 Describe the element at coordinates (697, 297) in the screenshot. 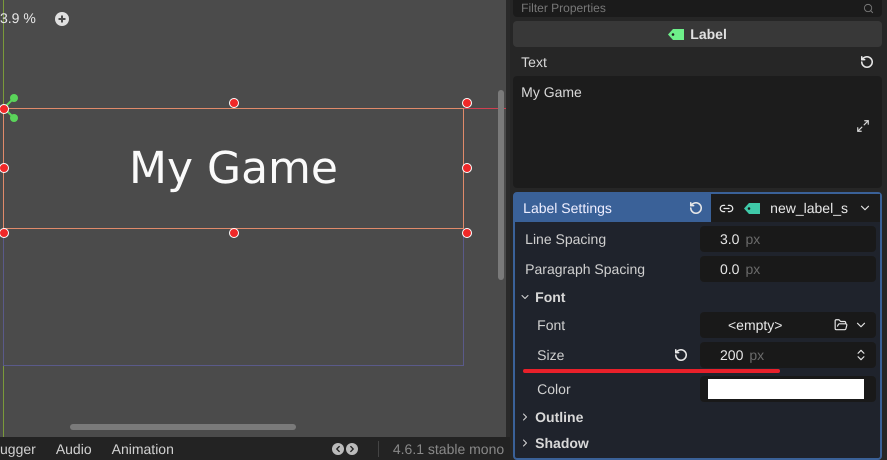

I see `group-header: Font` at that location.